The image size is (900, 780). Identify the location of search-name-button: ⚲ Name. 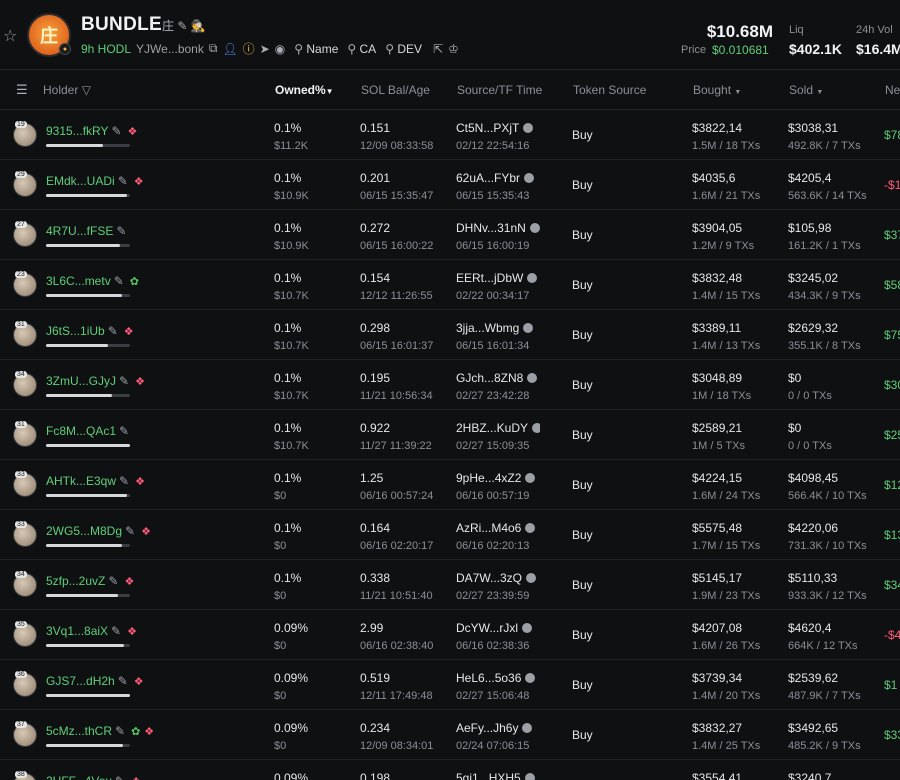
(316, 49).